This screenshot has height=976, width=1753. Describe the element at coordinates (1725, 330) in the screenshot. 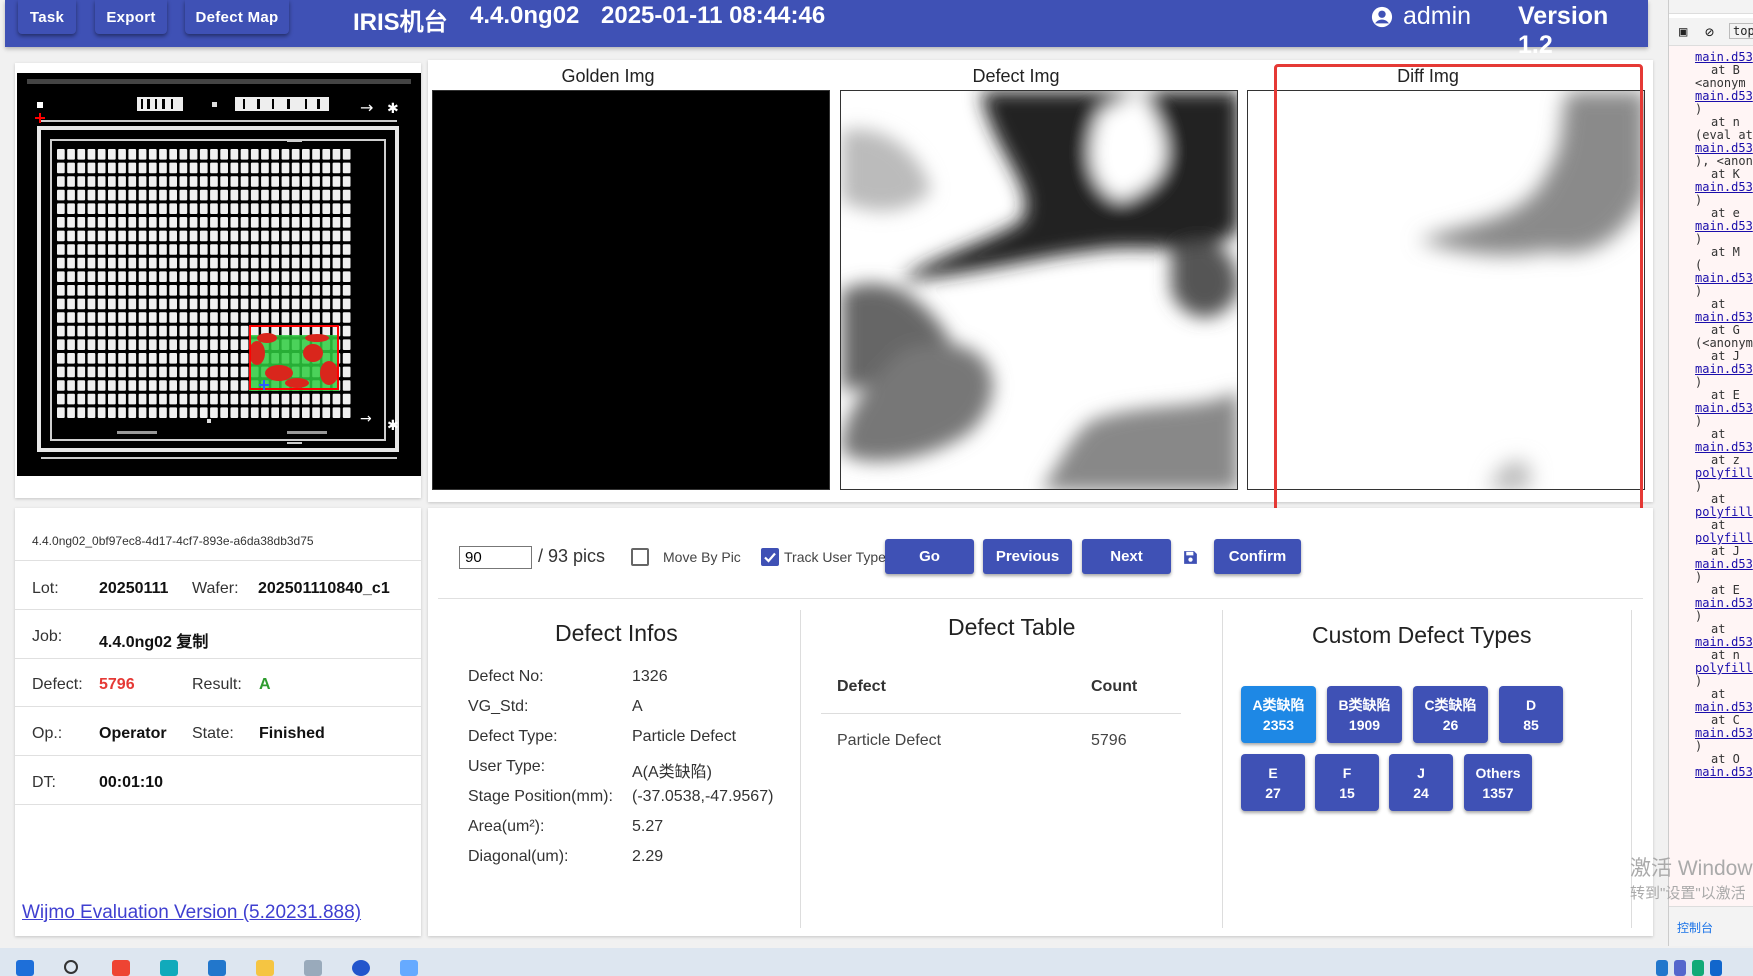

I see `console-line: at G` at that location.